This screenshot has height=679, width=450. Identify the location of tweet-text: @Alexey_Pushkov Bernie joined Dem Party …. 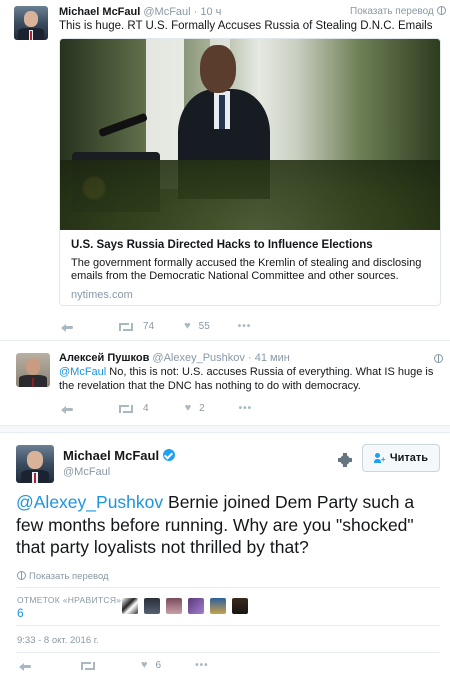
(226, 525).